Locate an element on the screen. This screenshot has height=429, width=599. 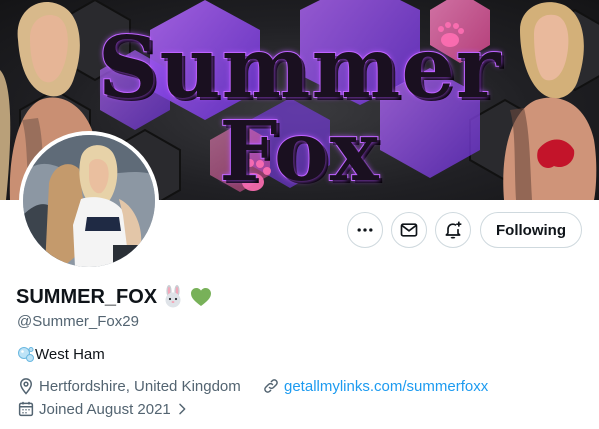
bio: West Ham is located at coordinates (61, 354).